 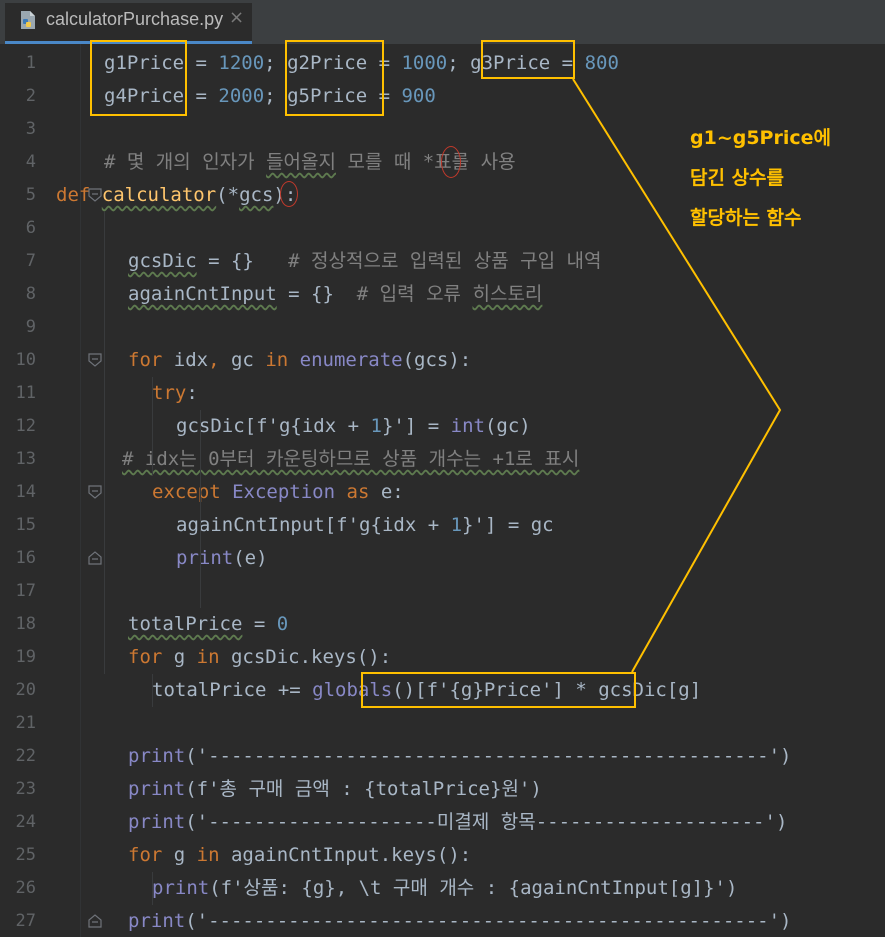 What do you see at coordinates (528, 59) in the screenshot?
I see `highlight-box-g3` at bounding box center [528, 59].